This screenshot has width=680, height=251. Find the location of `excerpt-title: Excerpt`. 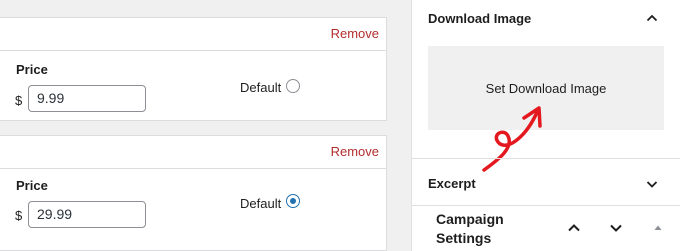

excerpt-title: Excerpt is located at coordinates (452, 183).